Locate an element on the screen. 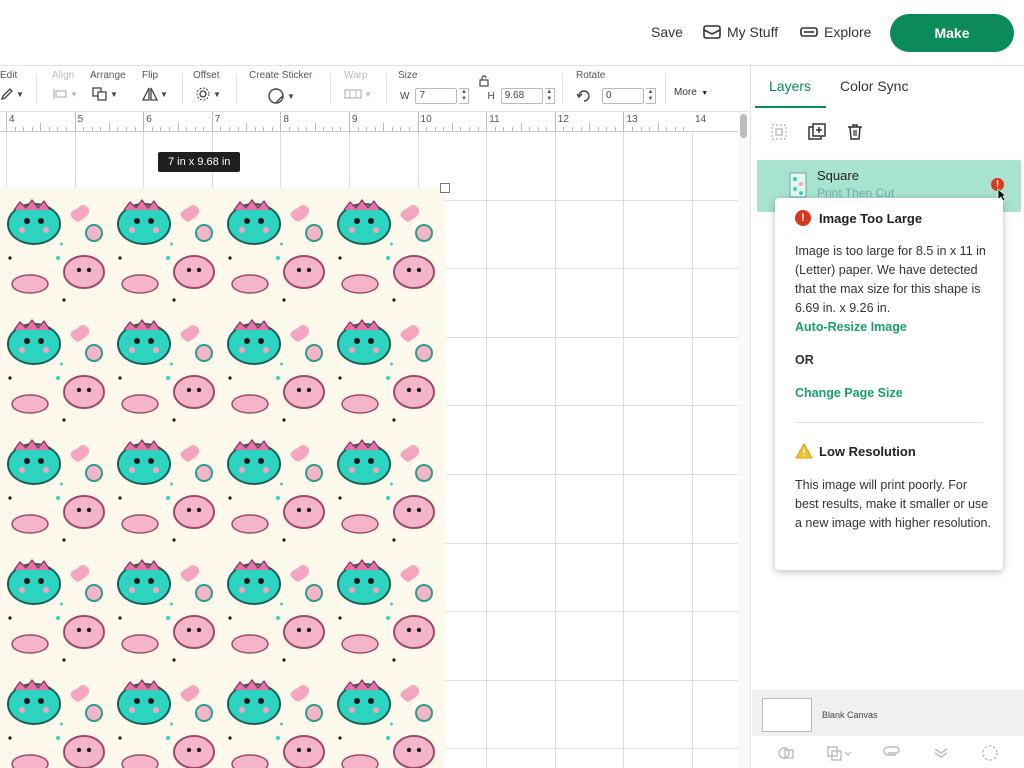 The width and height of the screenshot is (1024, 768). more-label: More is located at coordinates (685, 92).